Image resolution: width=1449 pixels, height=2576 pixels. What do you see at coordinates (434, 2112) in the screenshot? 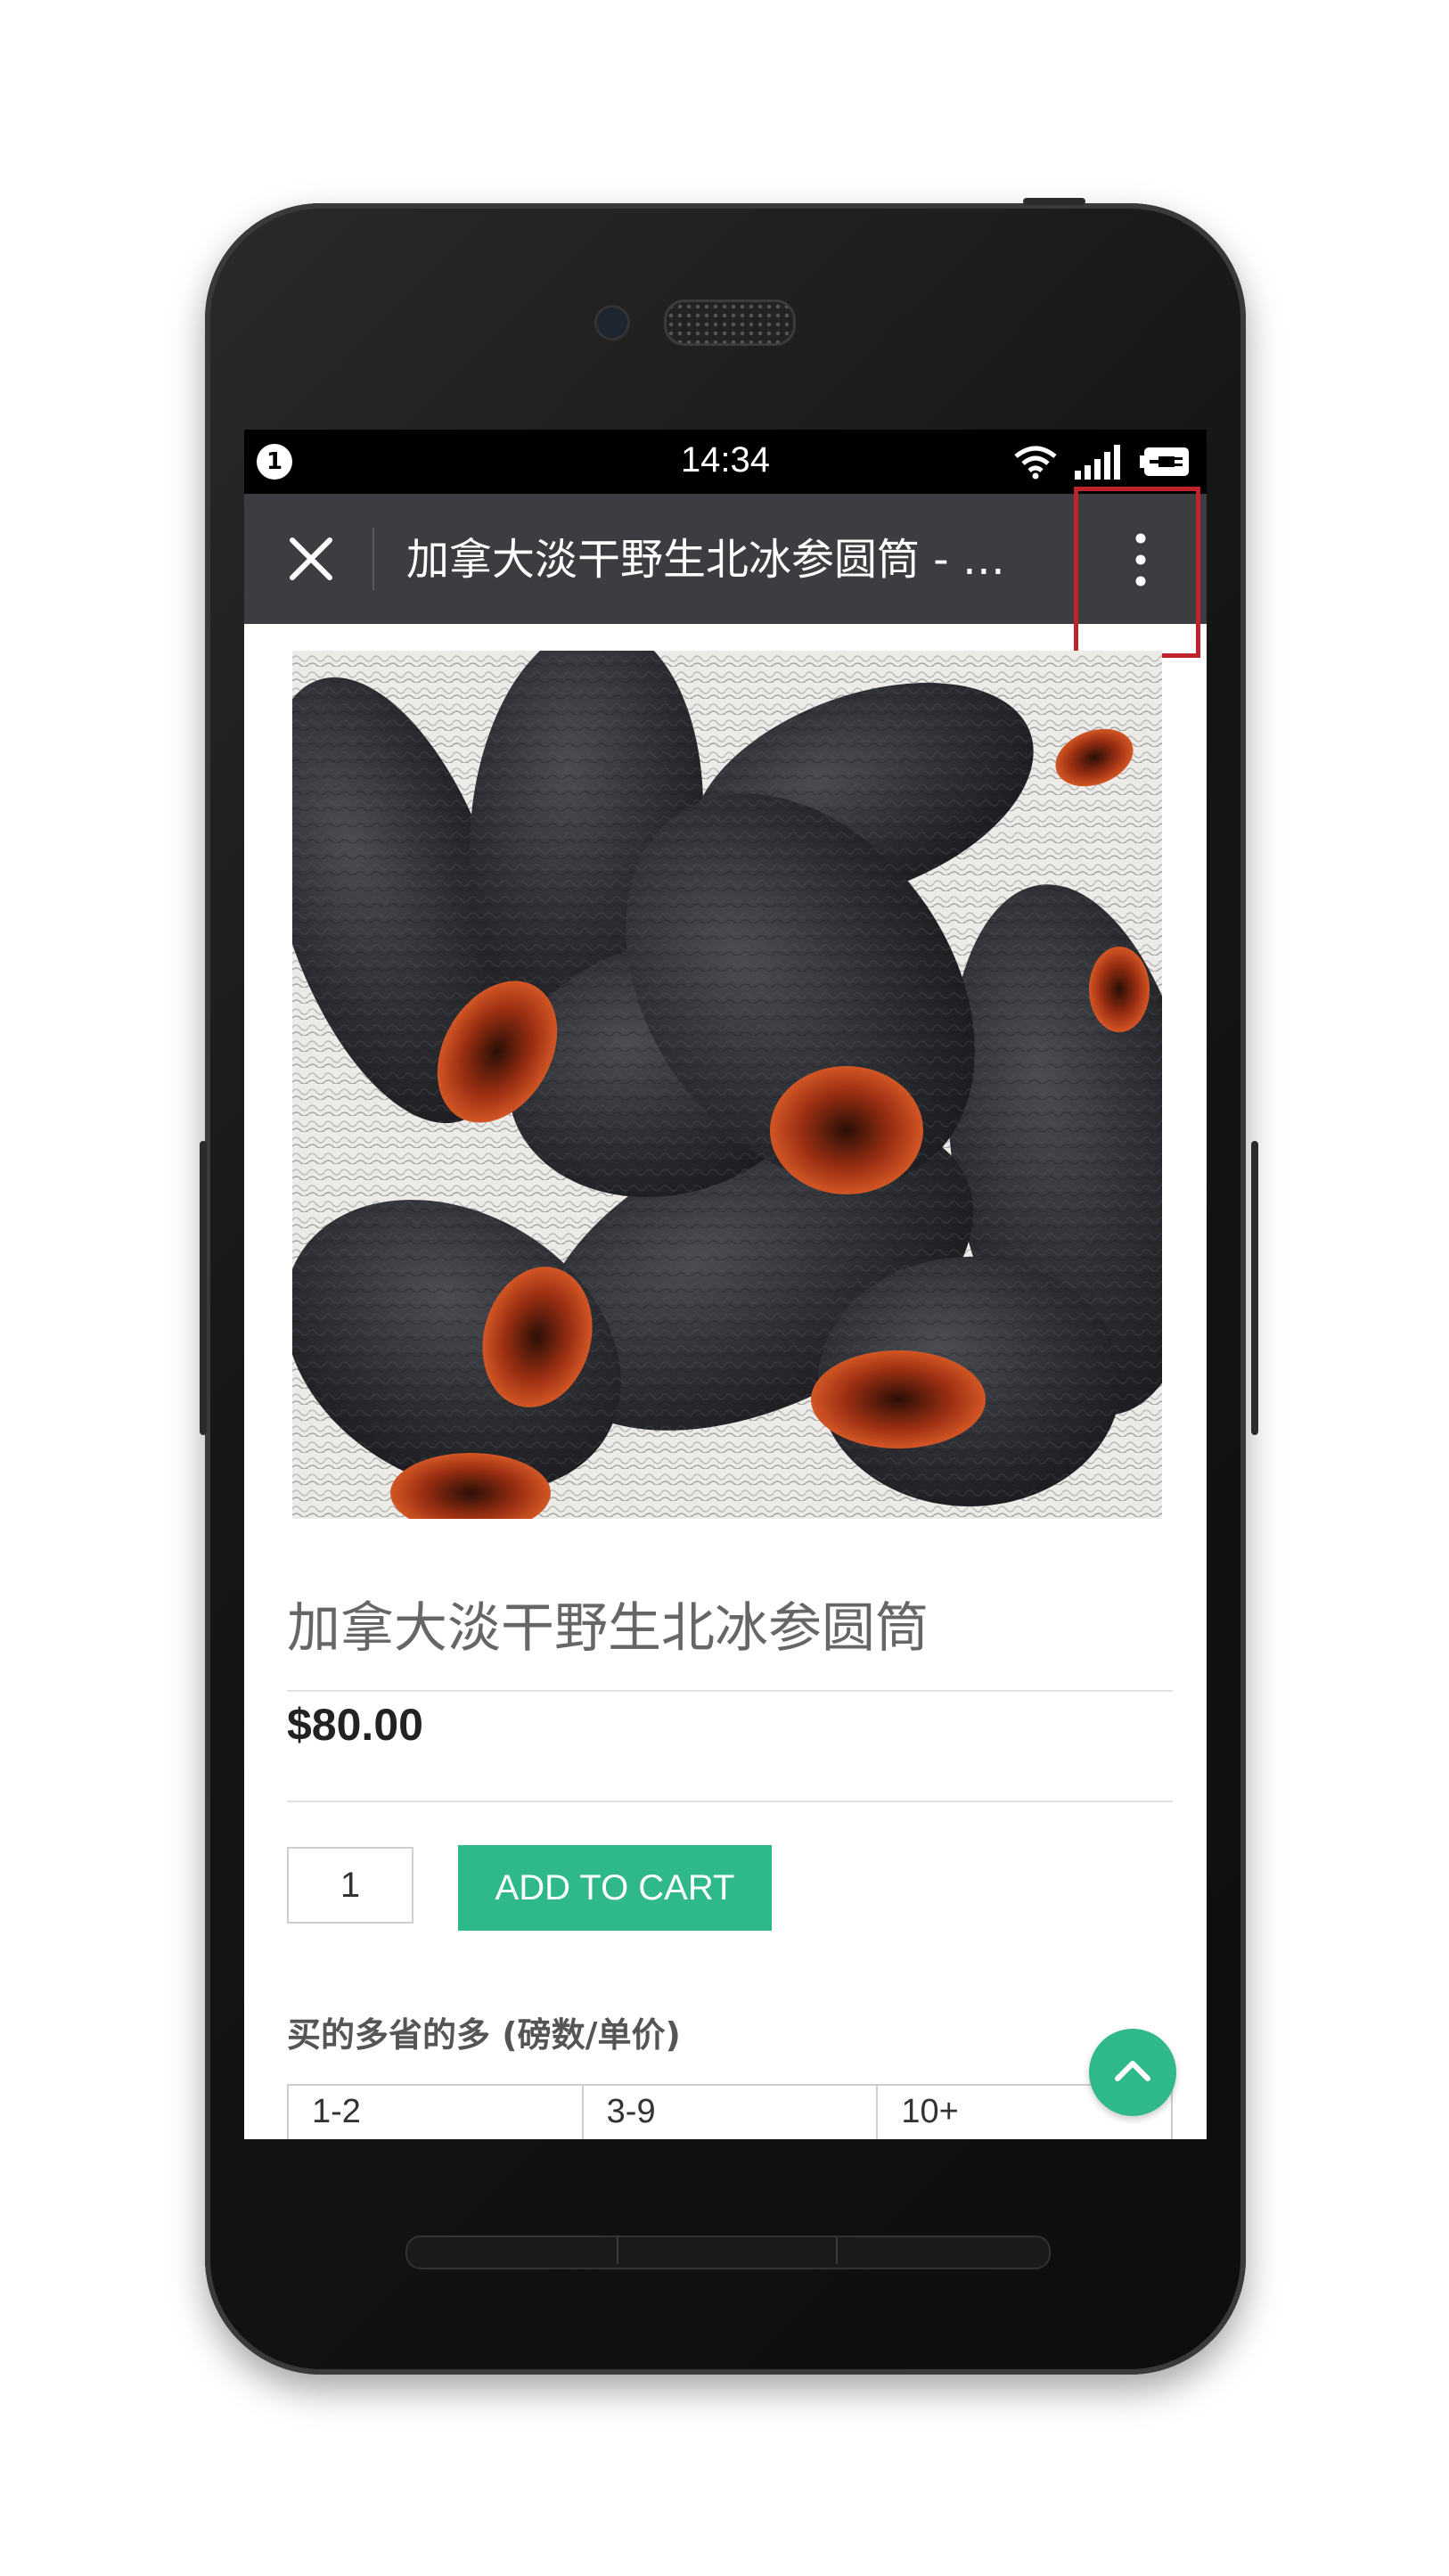
I see `table-header-cell: 1-2` at bounding box center [434, 2112].